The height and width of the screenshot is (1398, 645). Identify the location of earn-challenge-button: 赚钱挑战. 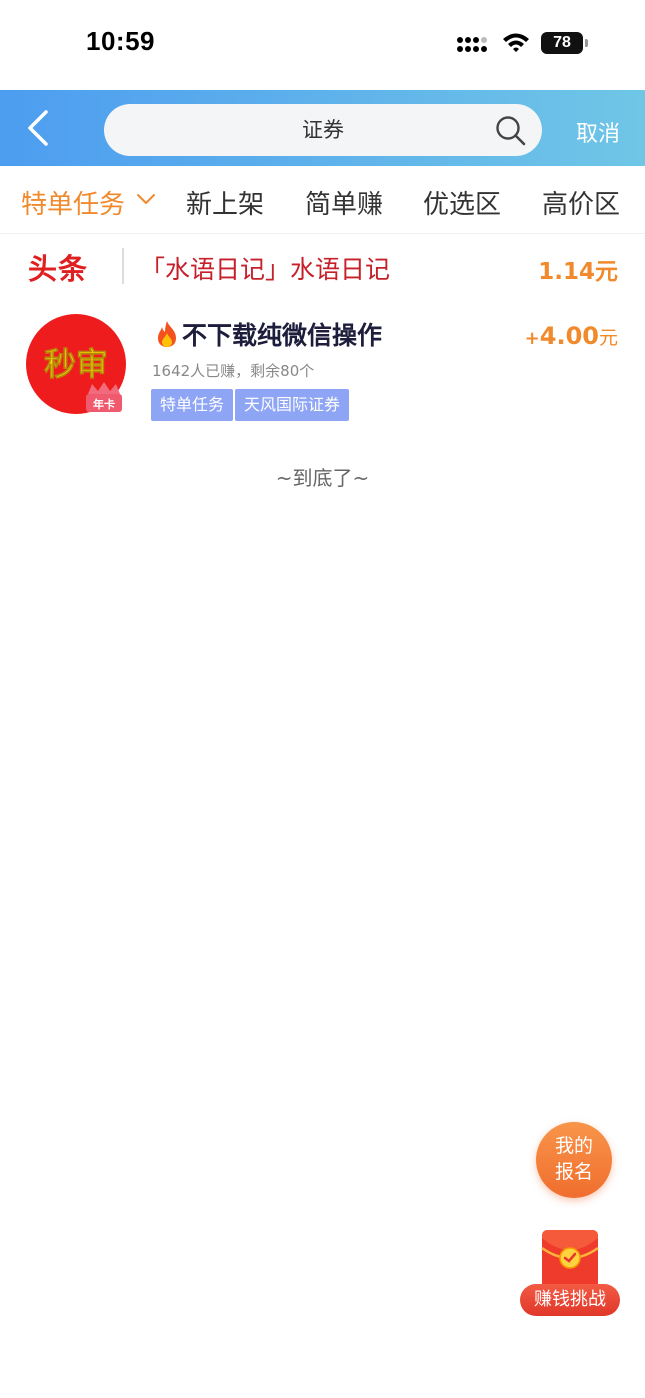
(571, 1273).